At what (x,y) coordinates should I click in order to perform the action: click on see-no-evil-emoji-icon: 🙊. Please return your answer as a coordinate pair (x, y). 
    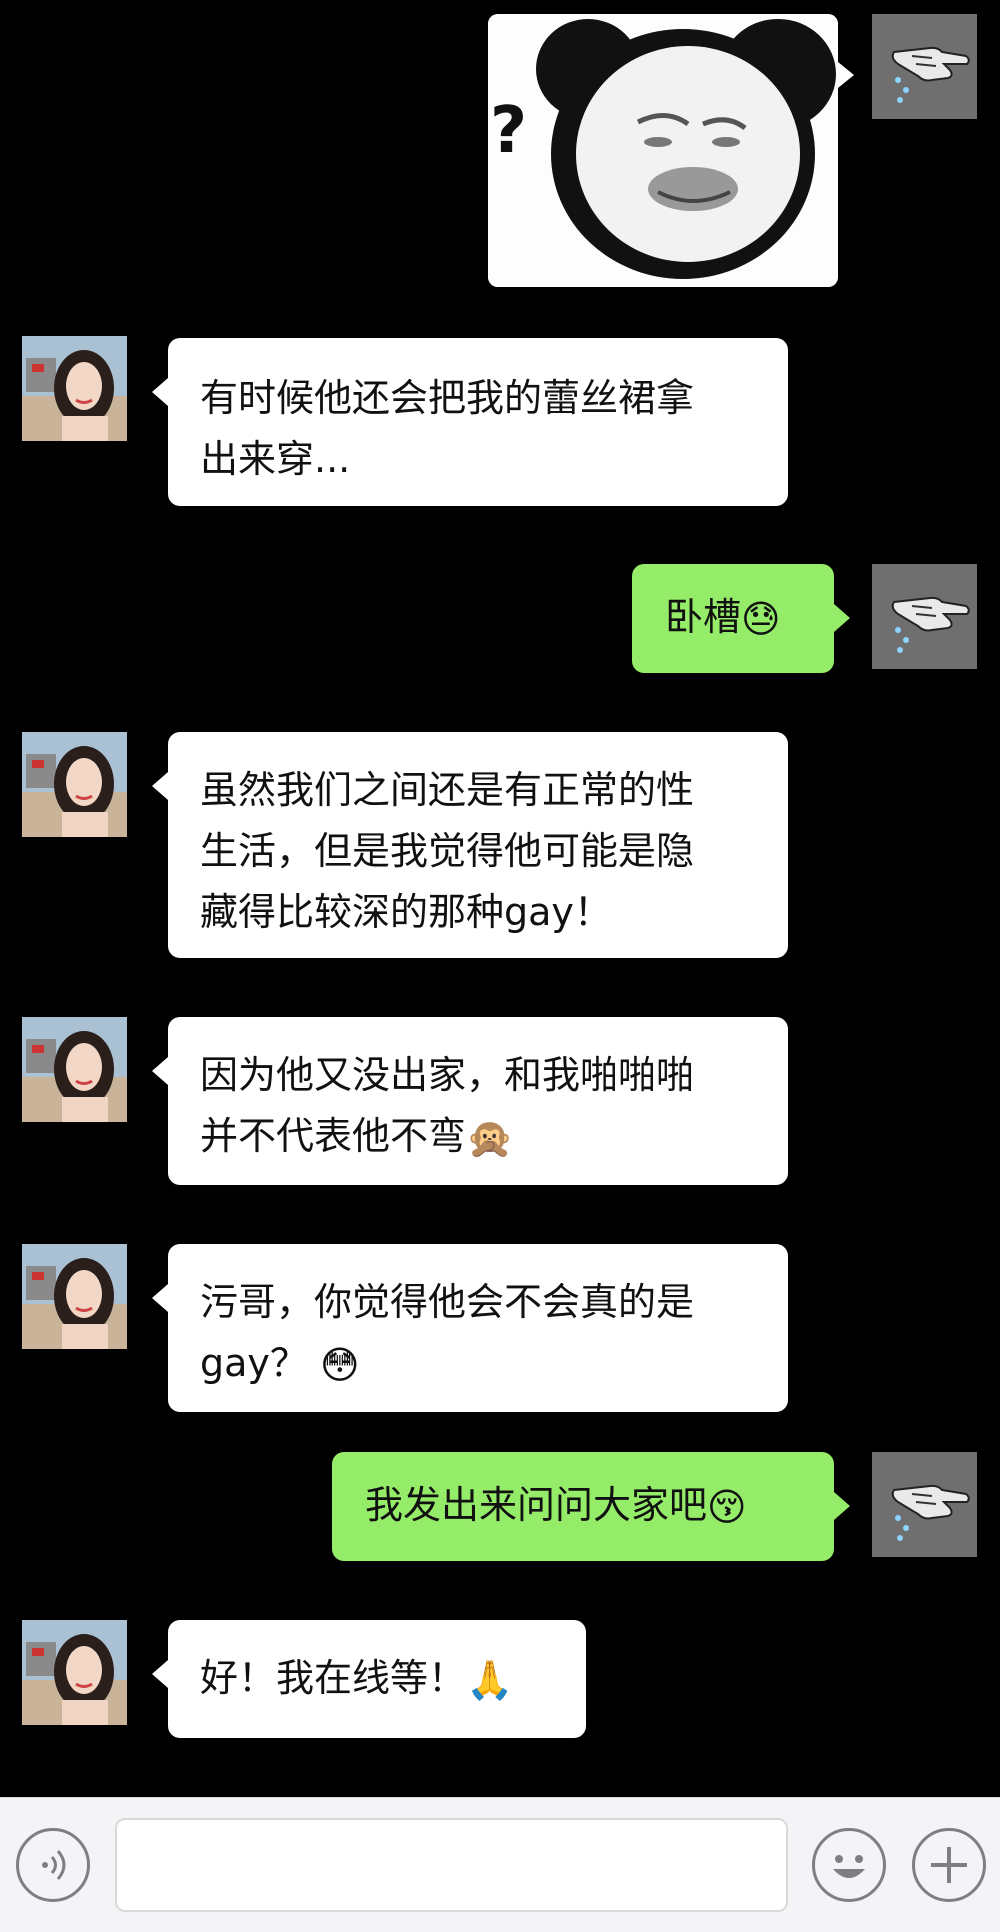
    Looking at the image, I should click on (490, 1138).